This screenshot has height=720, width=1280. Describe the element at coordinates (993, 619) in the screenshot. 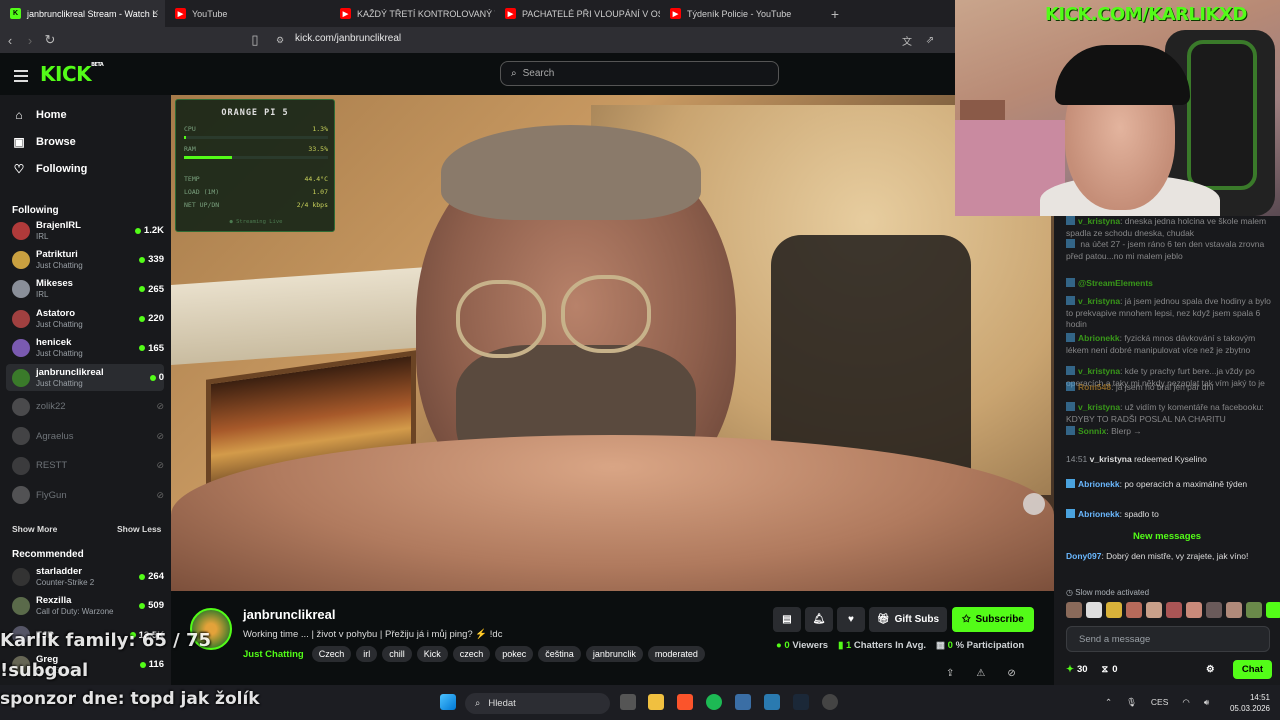

I see `subscribe-button: ✩ Subscribe` at that location.